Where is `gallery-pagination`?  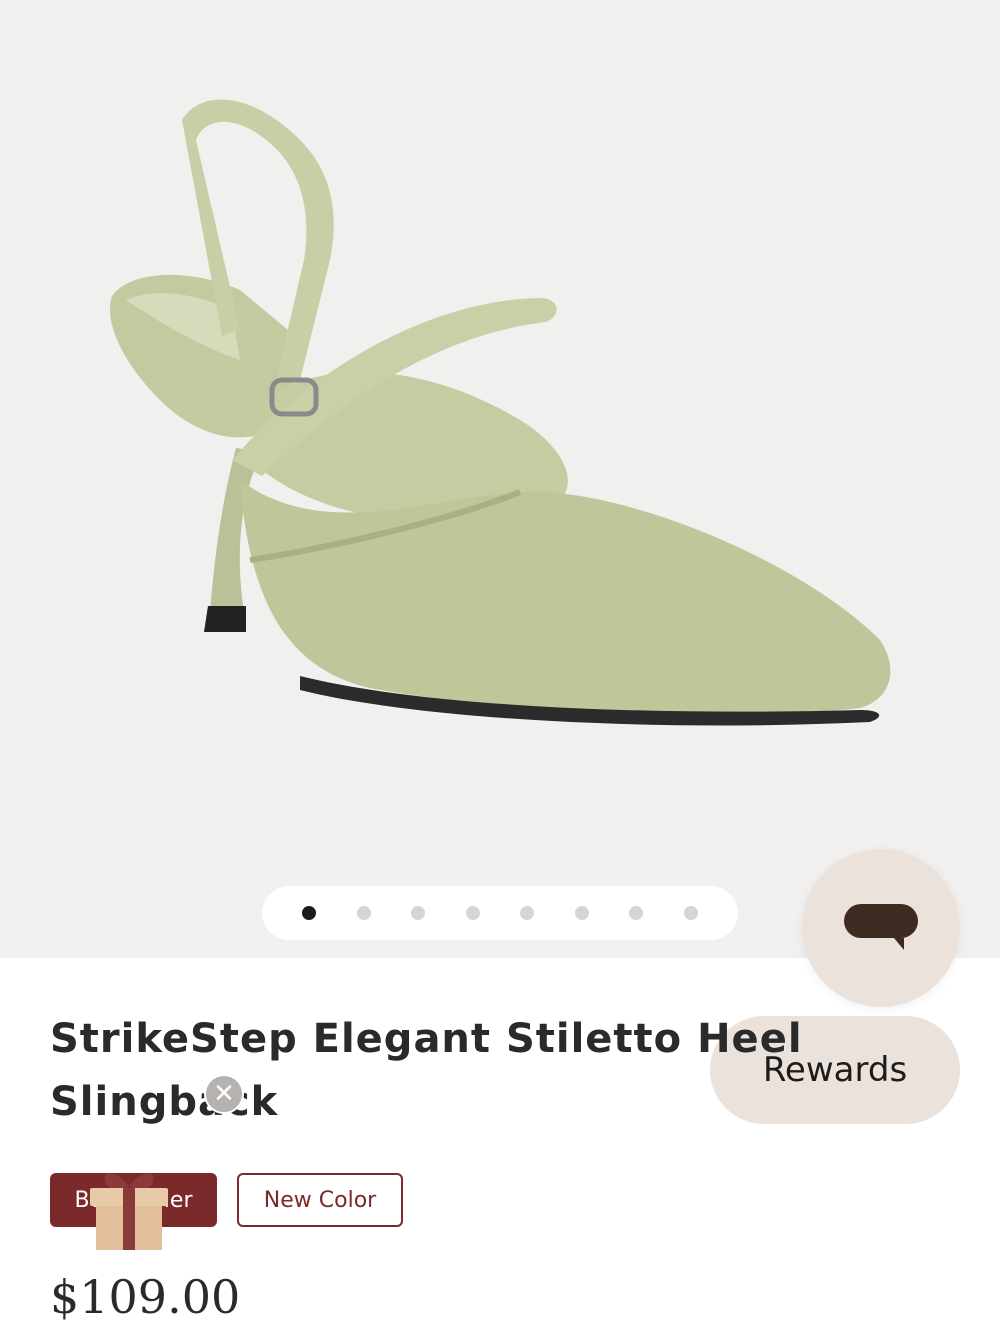
gallery-pagination is located at coordinates (500, 913).